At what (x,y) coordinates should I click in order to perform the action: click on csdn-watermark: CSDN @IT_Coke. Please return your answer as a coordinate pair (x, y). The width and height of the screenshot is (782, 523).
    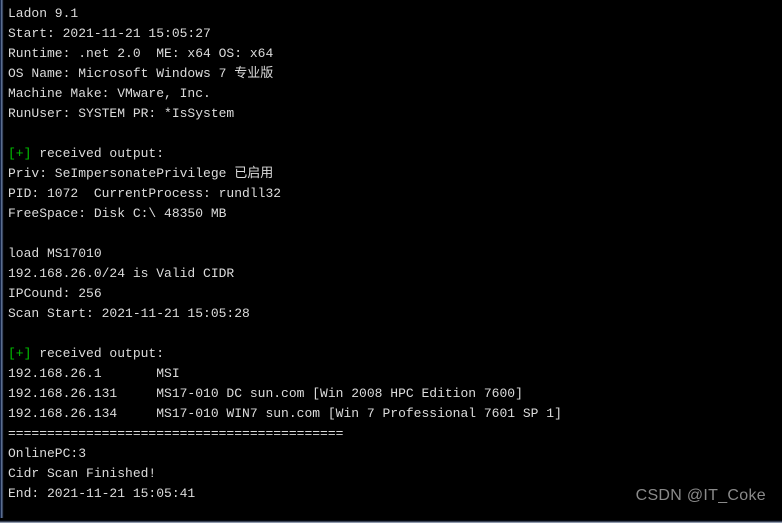
    Looking at the image, I should click on (700, 495).